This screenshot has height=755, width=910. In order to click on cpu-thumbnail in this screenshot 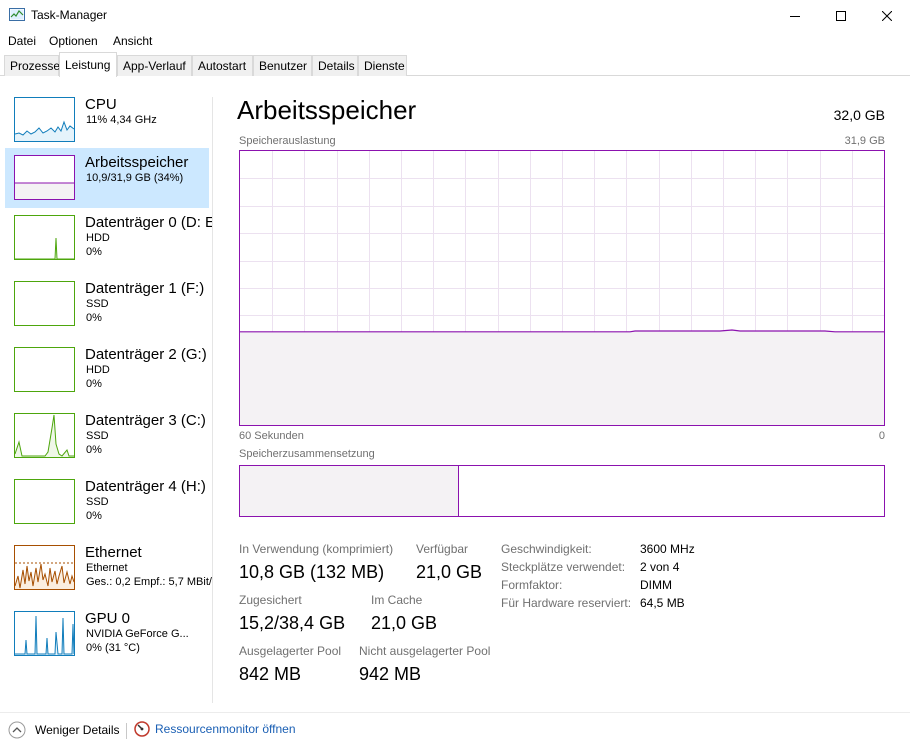, I will do `click(44, 119)`.